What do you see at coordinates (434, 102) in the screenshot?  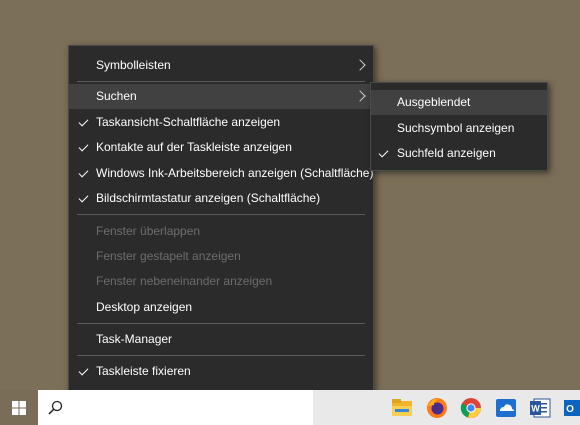 I see `submenu-item-label: Ausgeblendet` at bounding box center [434, 102].